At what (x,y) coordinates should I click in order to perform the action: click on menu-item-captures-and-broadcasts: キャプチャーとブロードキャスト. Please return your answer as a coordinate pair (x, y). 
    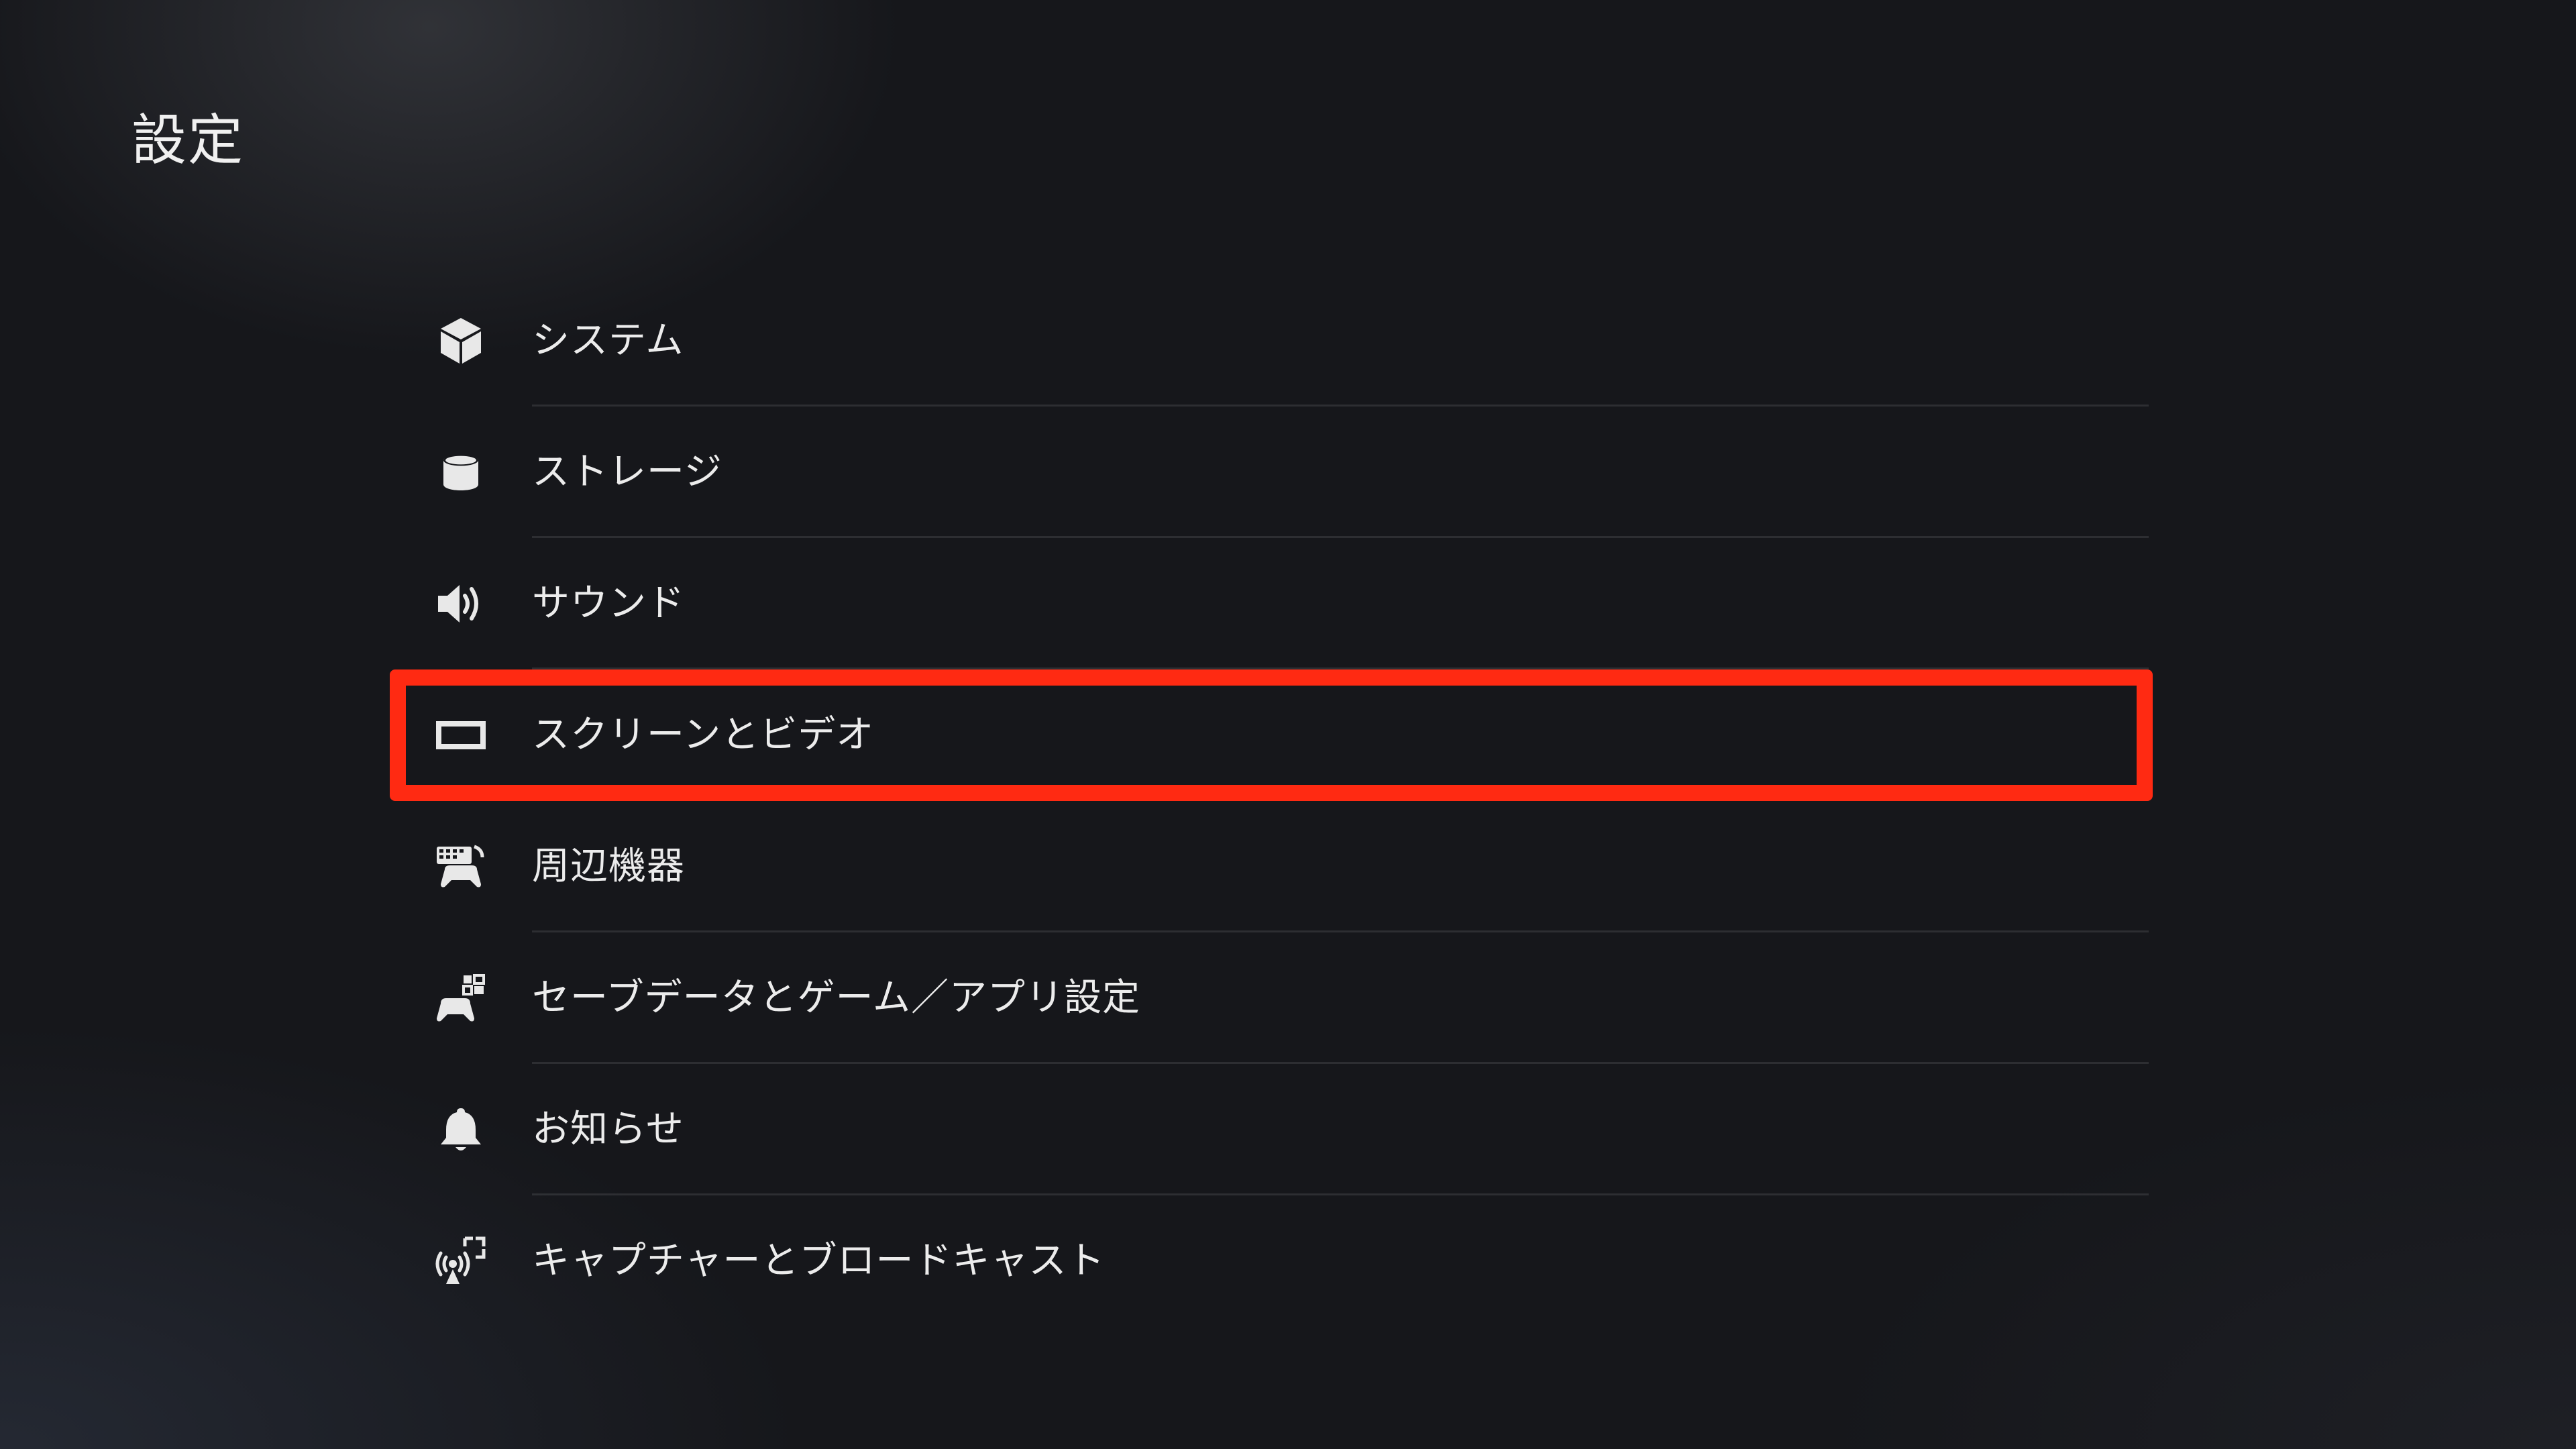
    Looking at the image, I should click on (1271, 1261).